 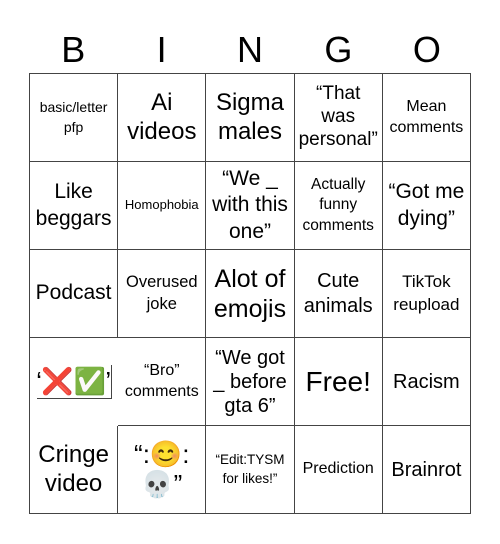 I want to click on bingo-cell: Brainrot, so click(x=426, y=470).